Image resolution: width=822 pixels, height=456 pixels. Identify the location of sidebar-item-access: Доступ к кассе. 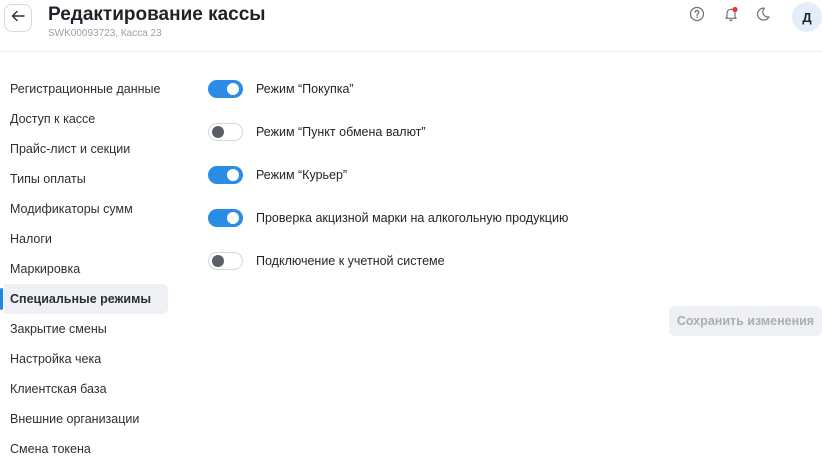
(85, 119).